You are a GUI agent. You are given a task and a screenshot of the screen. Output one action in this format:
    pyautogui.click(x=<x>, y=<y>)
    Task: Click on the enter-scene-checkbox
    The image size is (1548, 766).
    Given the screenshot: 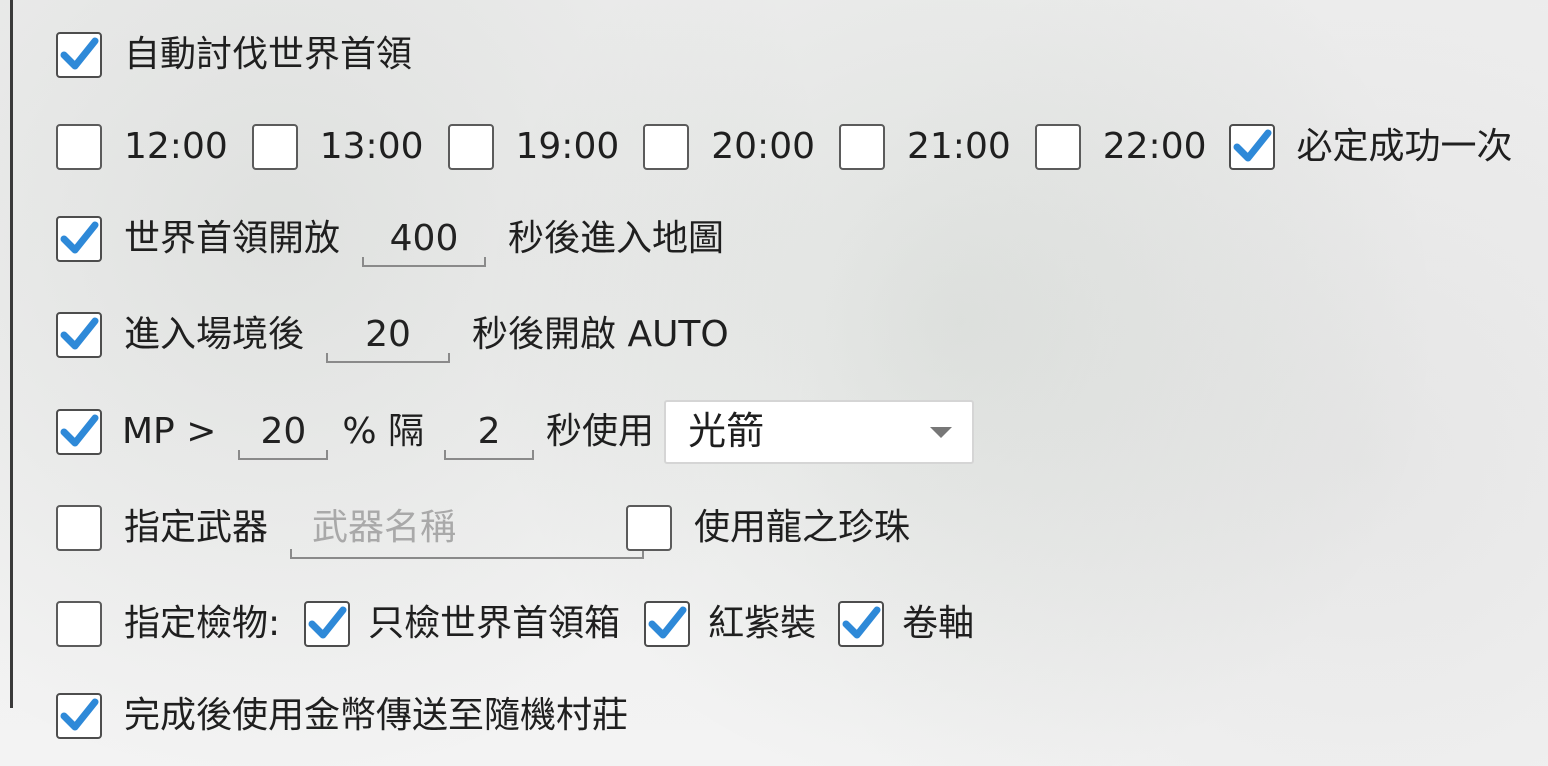 What is the action you would take?
    pyautogui.click(x=79, y=335)
    